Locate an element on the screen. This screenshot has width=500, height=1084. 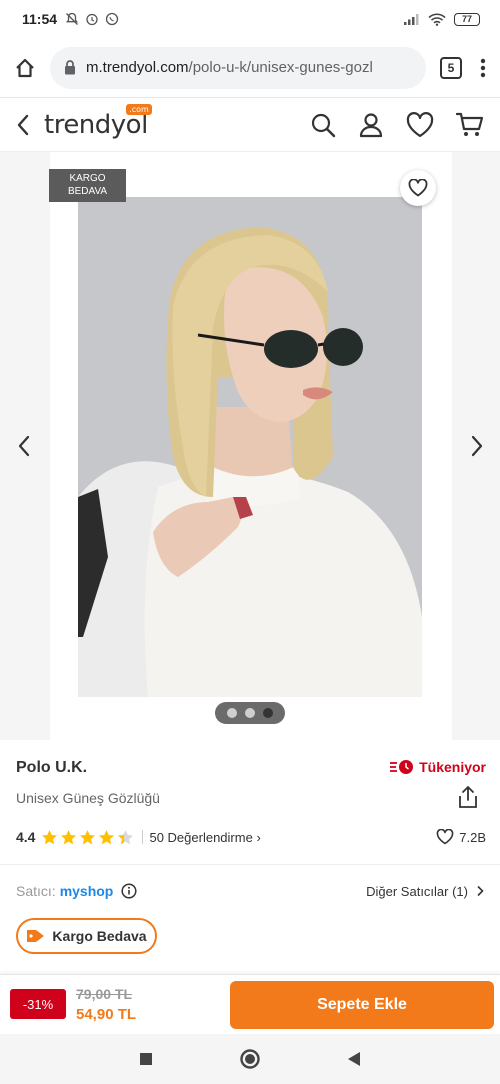
clock: 11:54 is located at coordinates (40, 19).